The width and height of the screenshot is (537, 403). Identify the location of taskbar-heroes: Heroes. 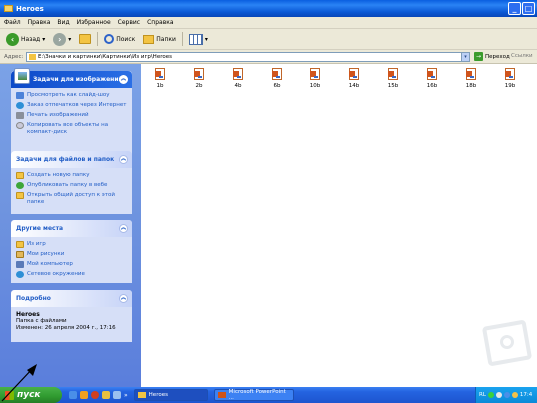
(170, 395).